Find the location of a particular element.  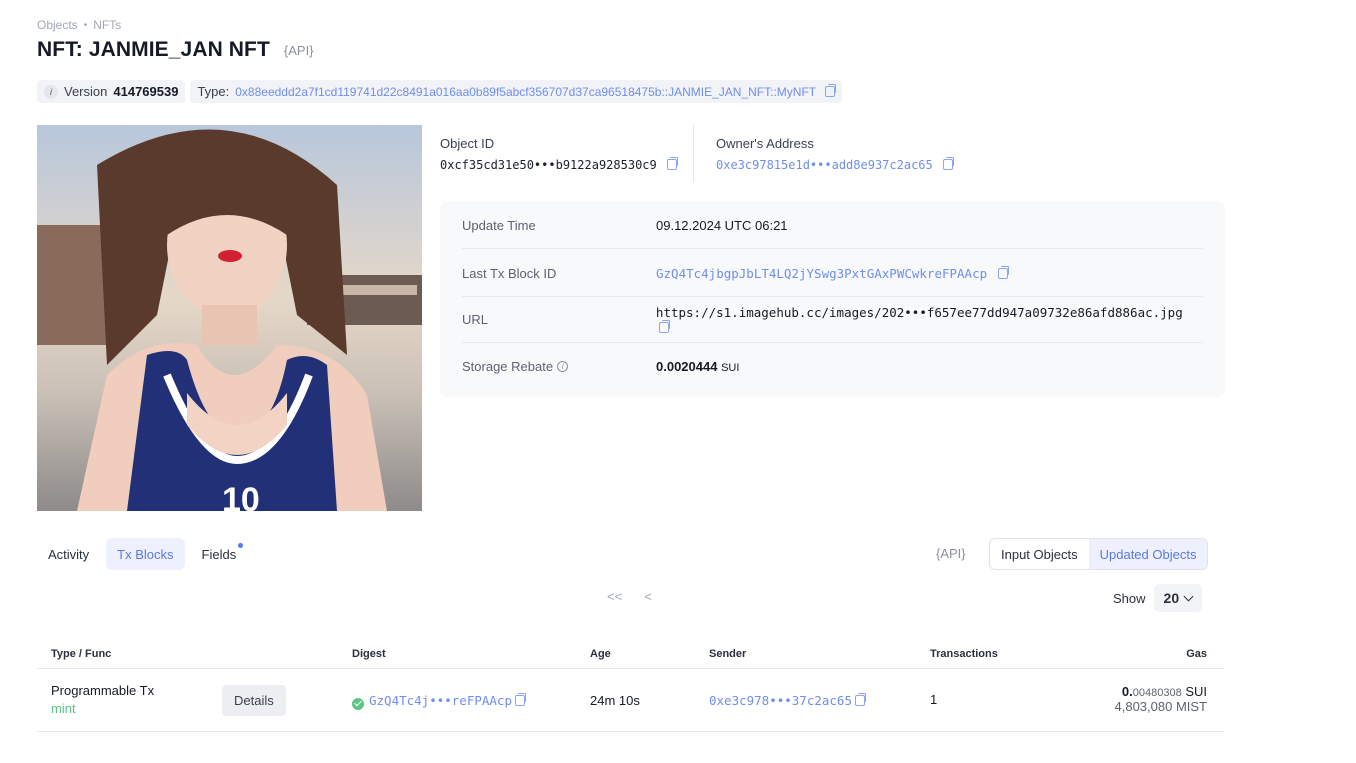

objects-toggle: Input Objects Updated Objects is located at coordinates (1099, 554).